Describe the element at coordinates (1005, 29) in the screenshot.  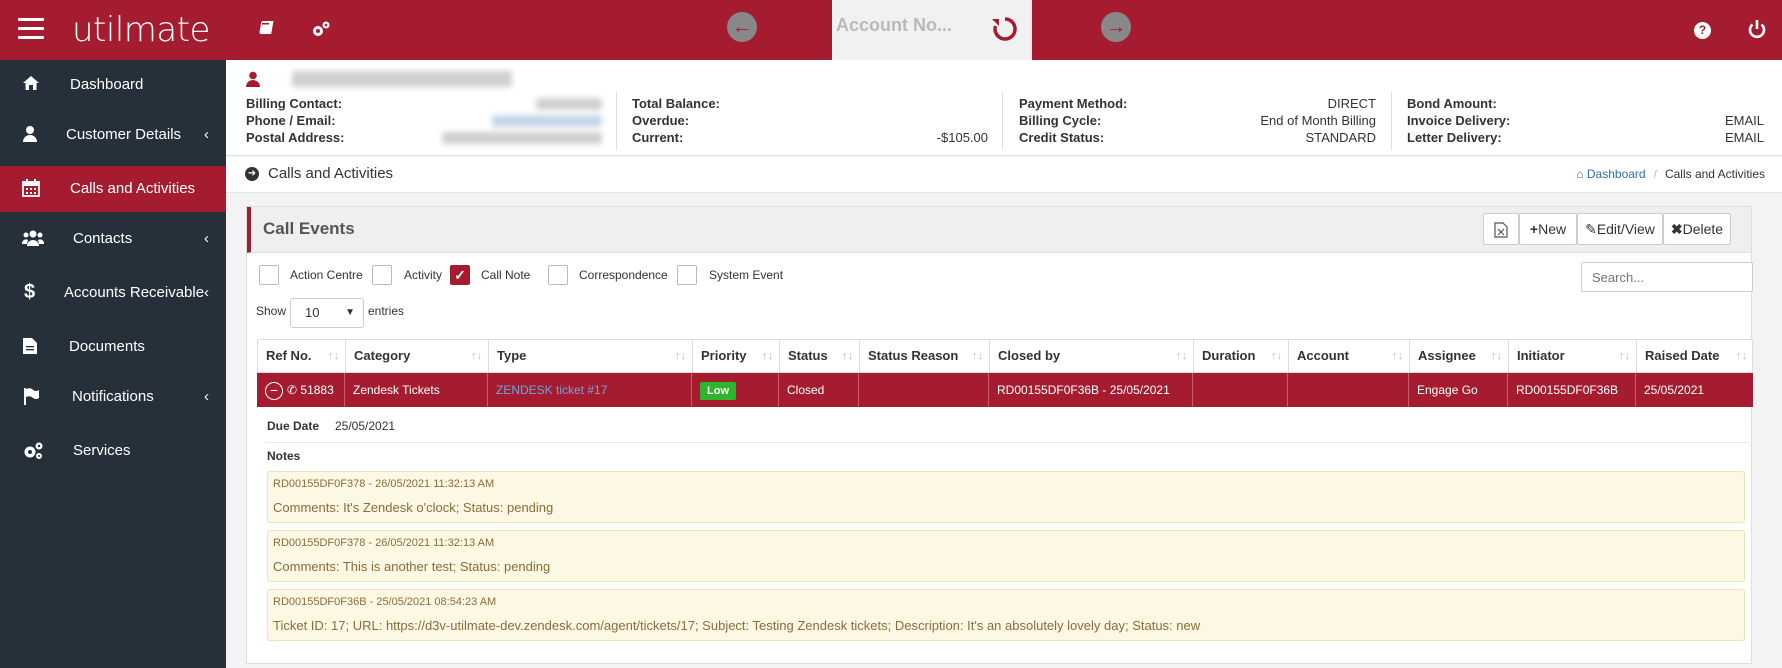
I see `reload-icon` at that location.